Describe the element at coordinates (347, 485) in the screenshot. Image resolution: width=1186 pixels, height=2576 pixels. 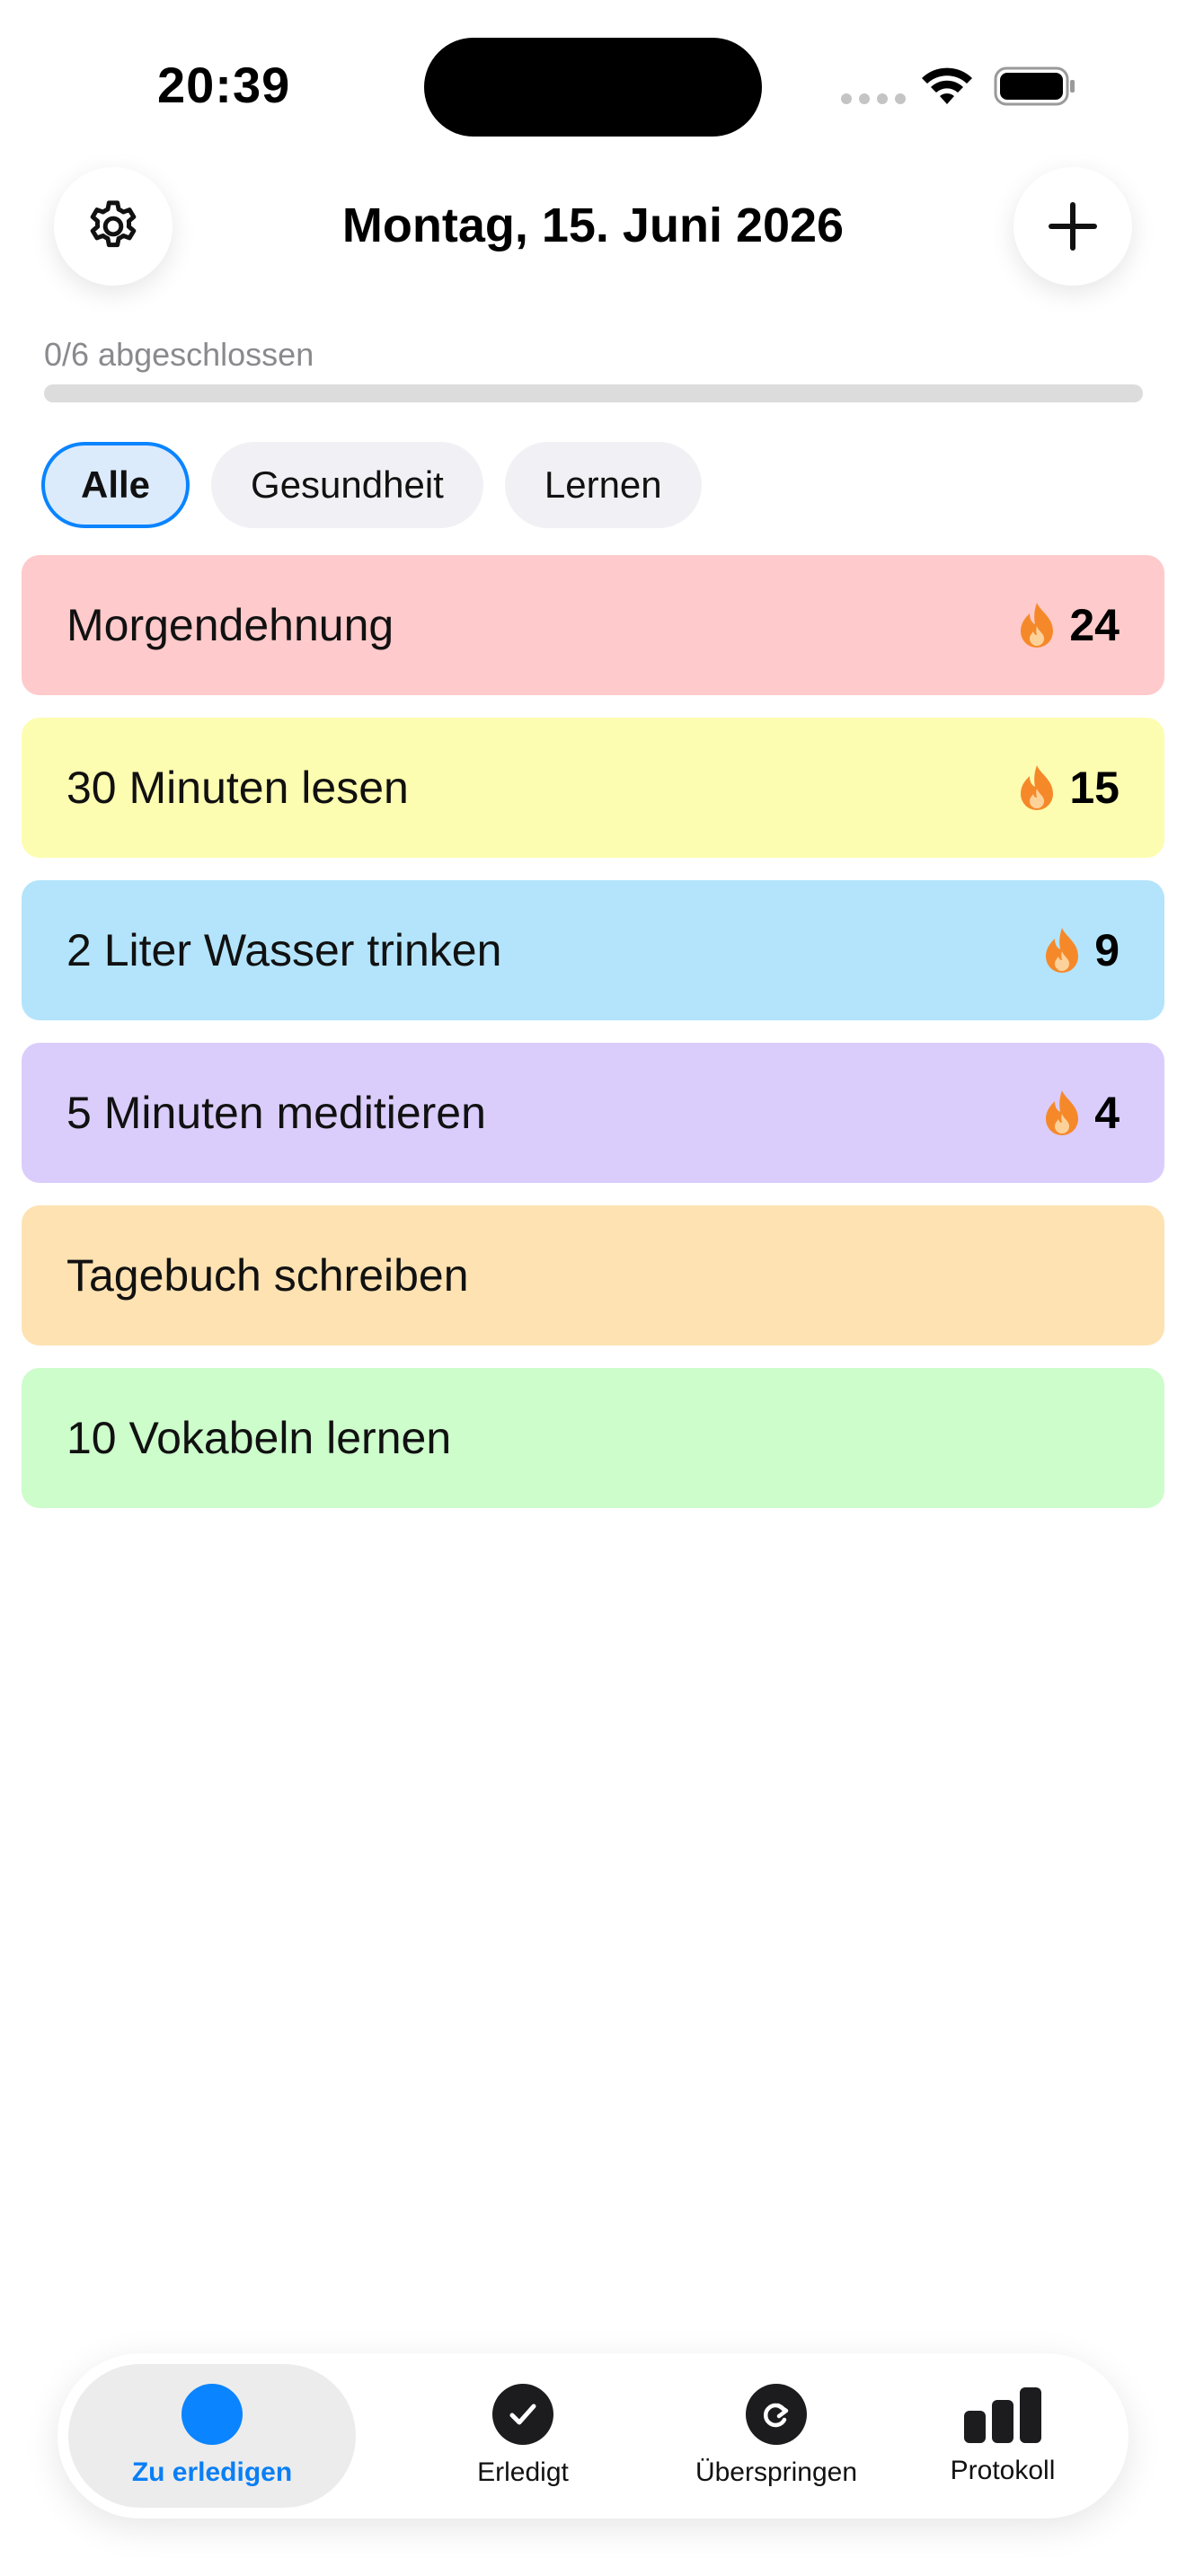
I see `filter-chip-gesundheit: Gesundheit` at that location.